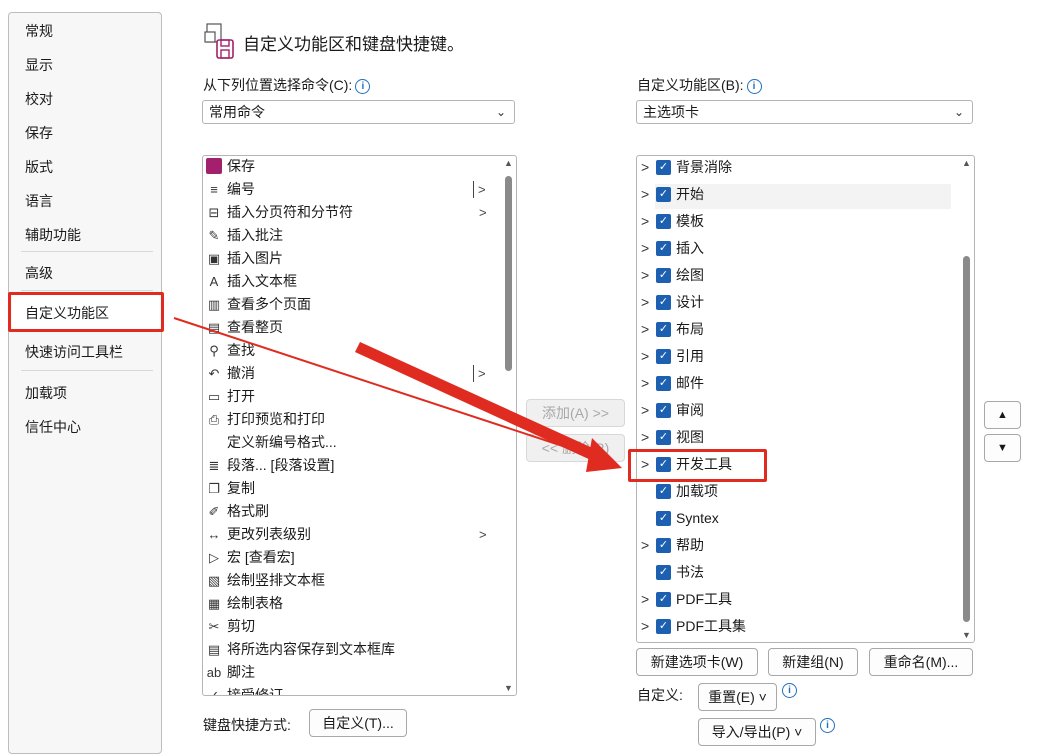 Image resolution: width=1044 pixels, height=754 pixels. Describe the element at coordinates (794, 410) in the screenshot. I see `ribbon-tab-item: > ✓ 审阅` at that location.